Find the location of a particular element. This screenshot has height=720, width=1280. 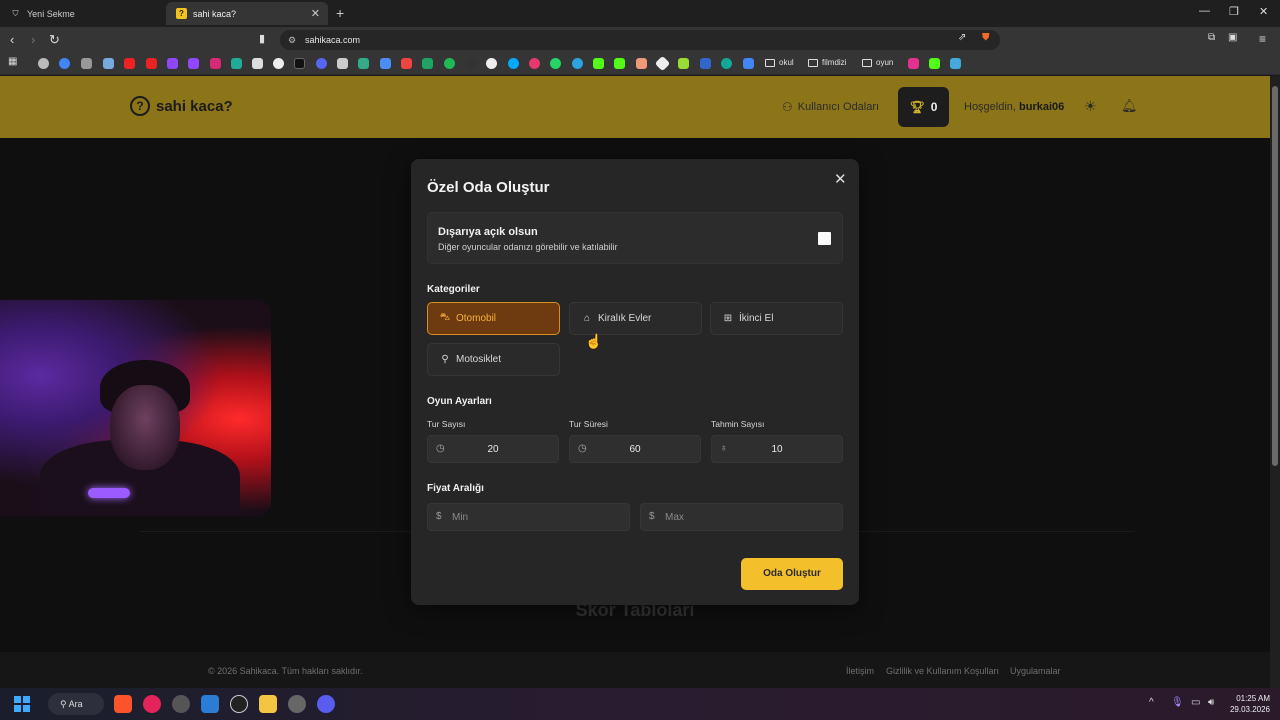

category-otomobil: ⛍ Otomobil is located at coordinates (493, 318).